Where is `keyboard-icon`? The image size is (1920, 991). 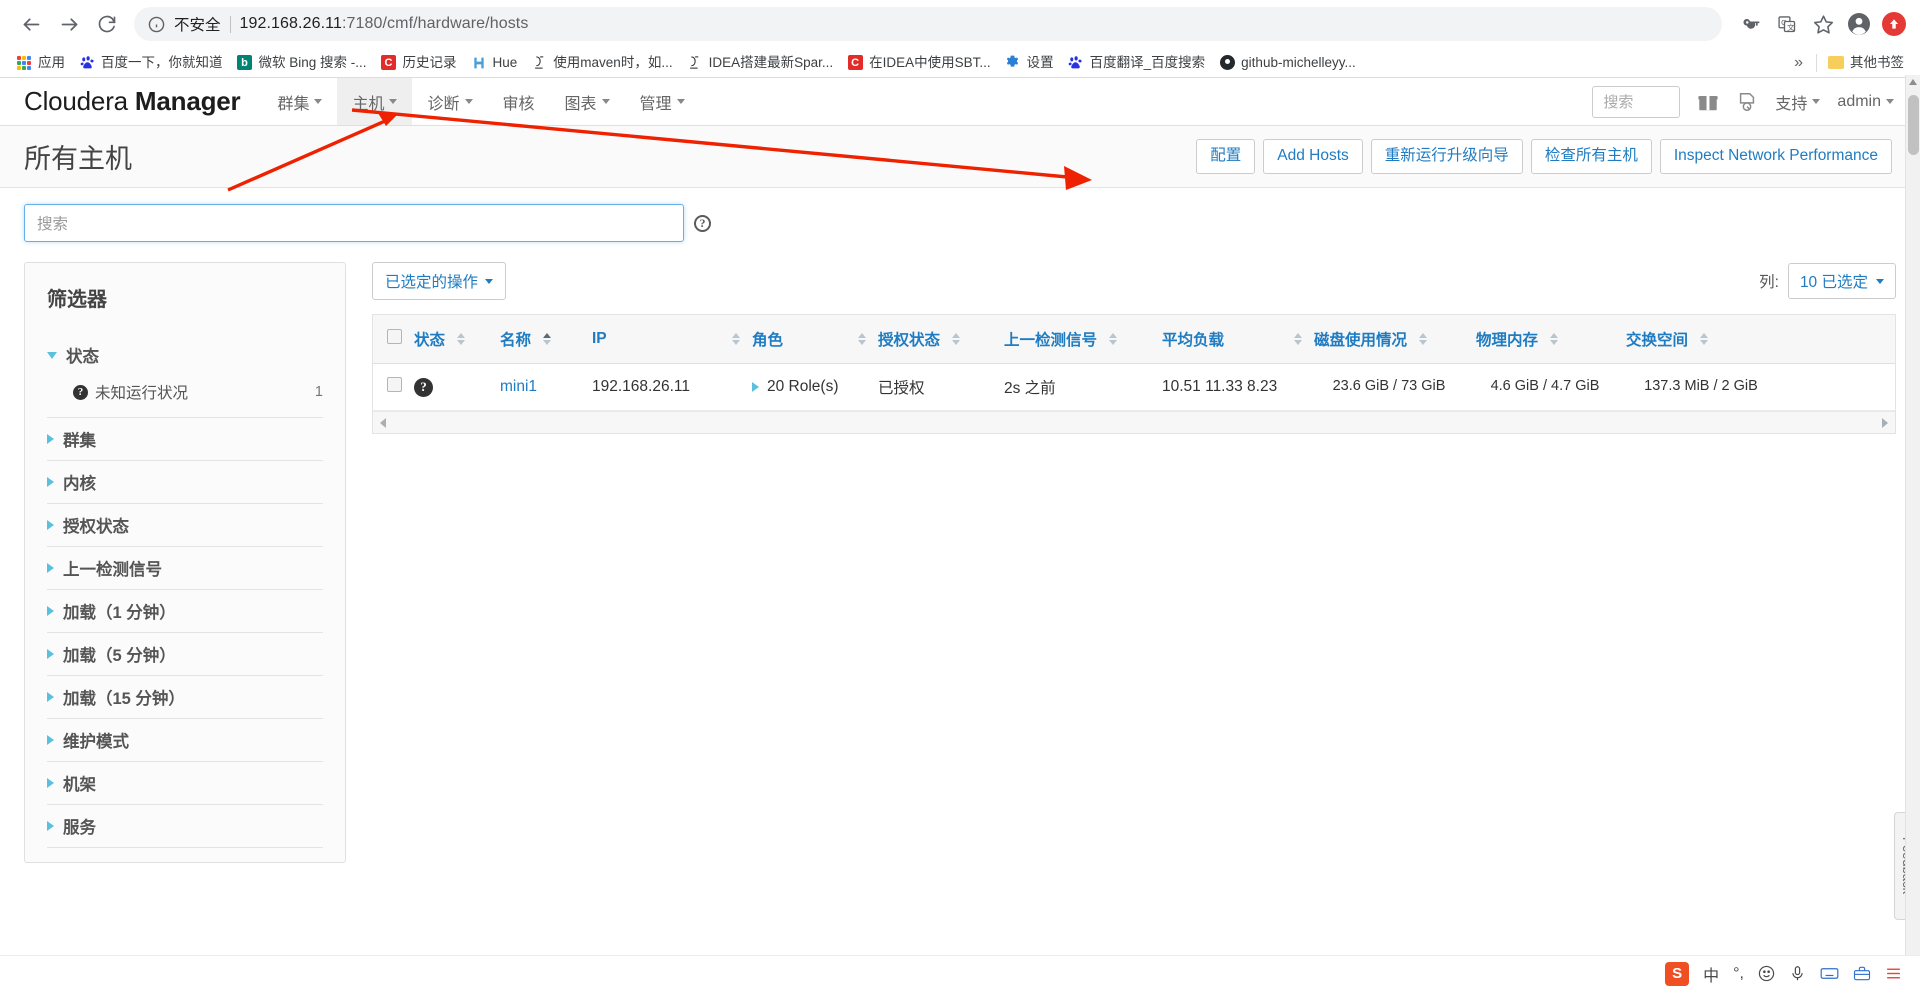 keyboard-icon is located at coordinates (1829, 973).